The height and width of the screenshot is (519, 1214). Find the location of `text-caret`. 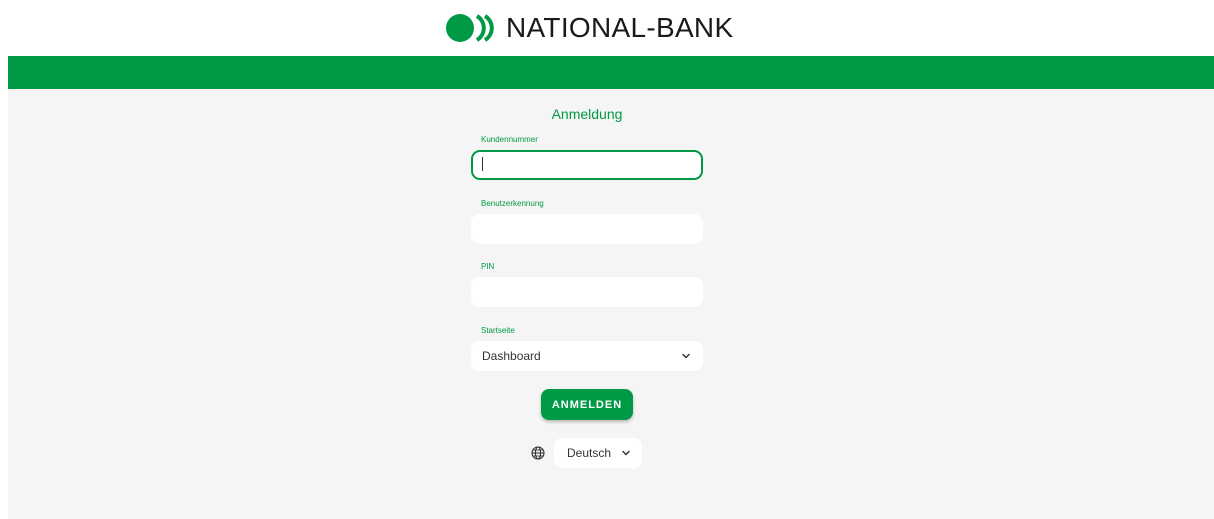

text-caret is located at coordinates (482, 164).